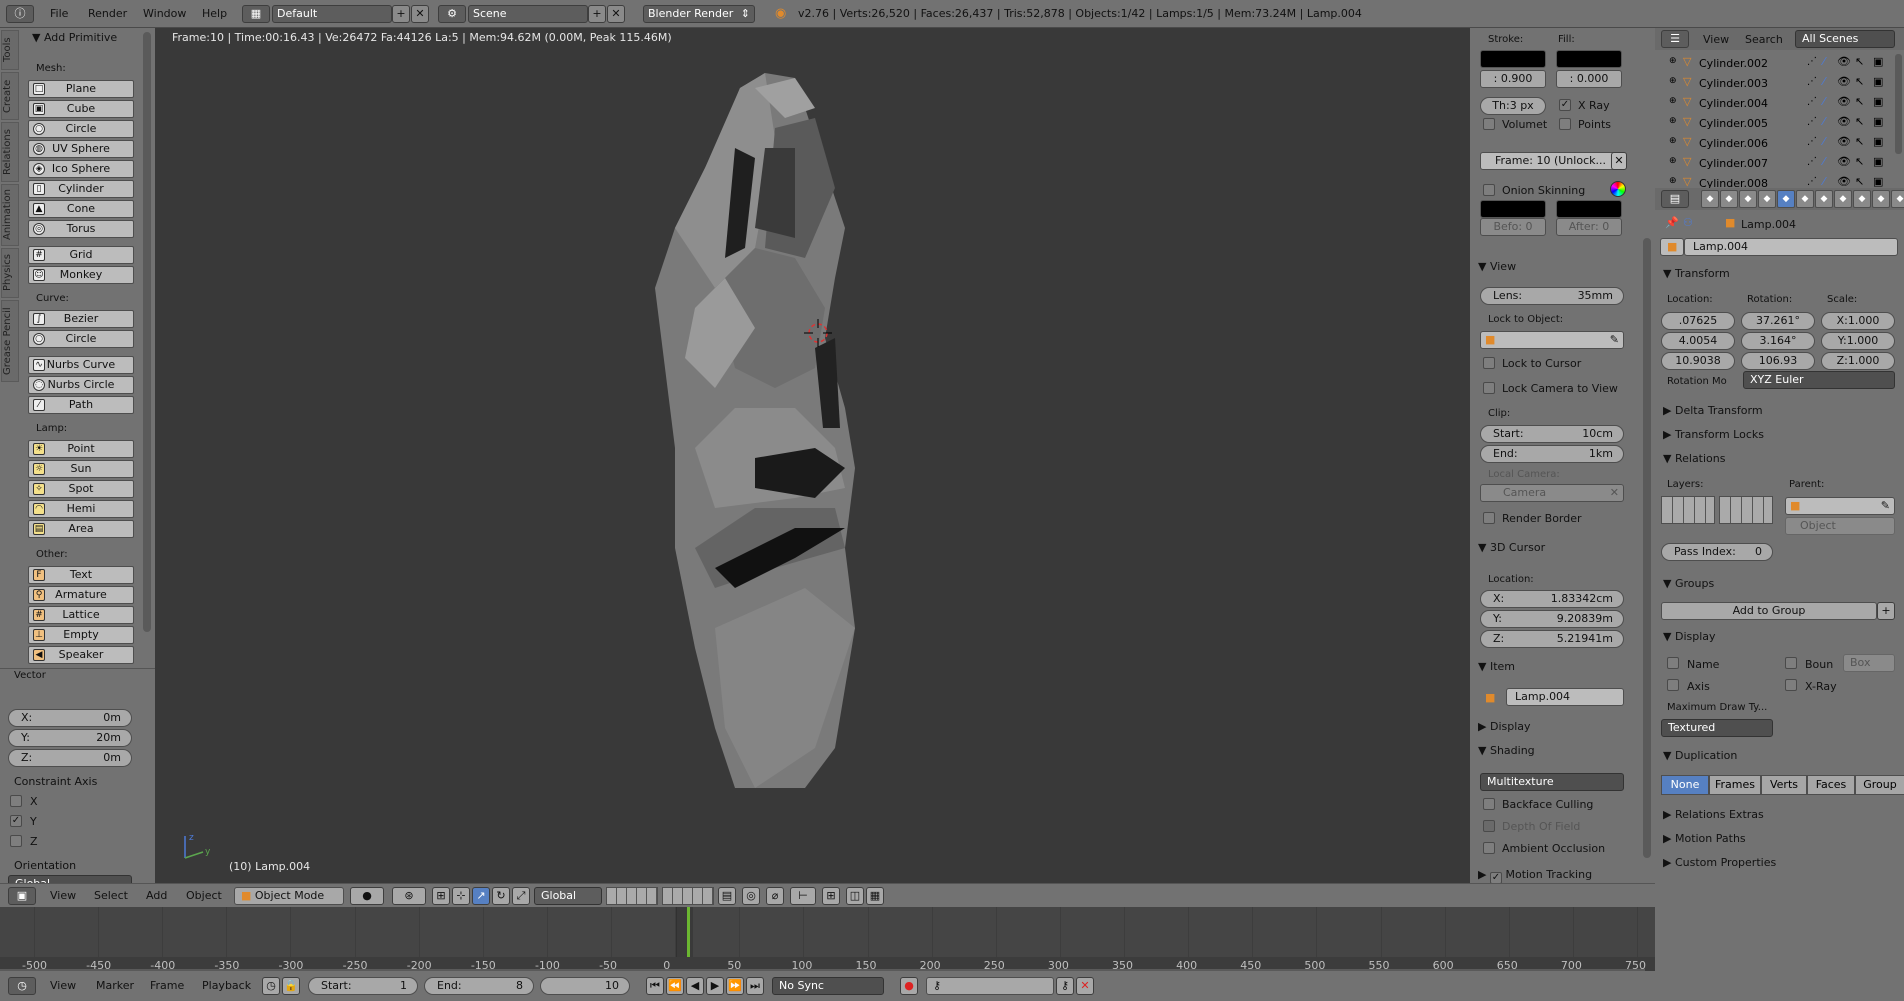  What do you see at coordinates (1614, 493) in the screenshot?
I see `clear-camera-icon: ✕` at bounding box center [1614, 493].